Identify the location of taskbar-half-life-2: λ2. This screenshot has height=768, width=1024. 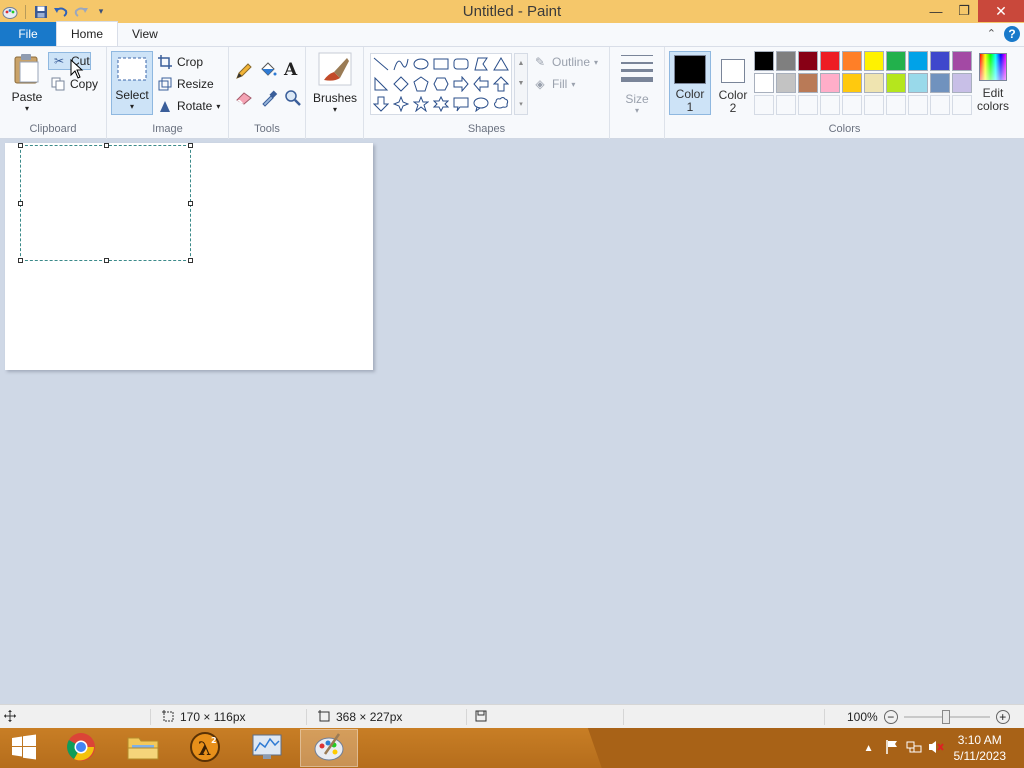
(205, 748).